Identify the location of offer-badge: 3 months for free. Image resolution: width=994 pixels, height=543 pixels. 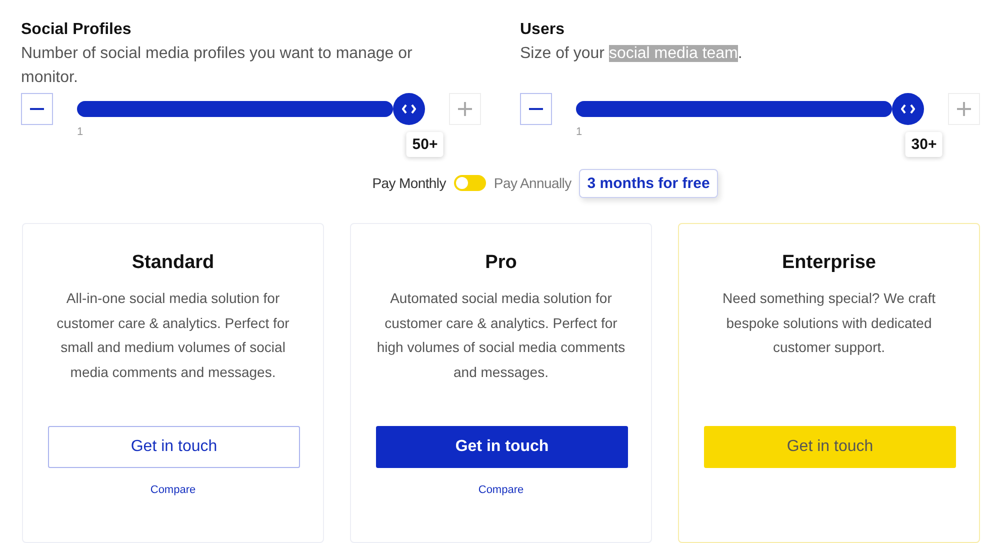
(648, 183).